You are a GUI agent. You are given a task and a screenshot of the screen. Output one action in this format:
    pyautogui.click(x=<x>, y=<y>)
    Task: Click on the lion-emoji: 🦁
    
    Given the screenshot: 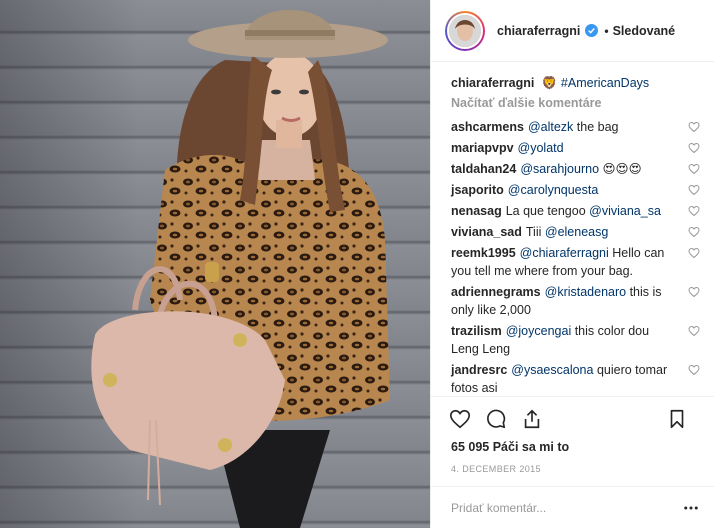 What is the action you would take?
    pyautogui.click(x=549, y=83)
    